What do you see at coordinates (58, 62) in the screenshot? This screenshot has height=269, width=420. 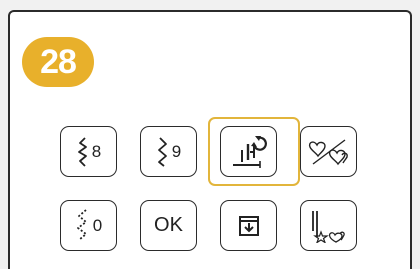 I see `step-badge: 28` at bounding box center [58, 62].